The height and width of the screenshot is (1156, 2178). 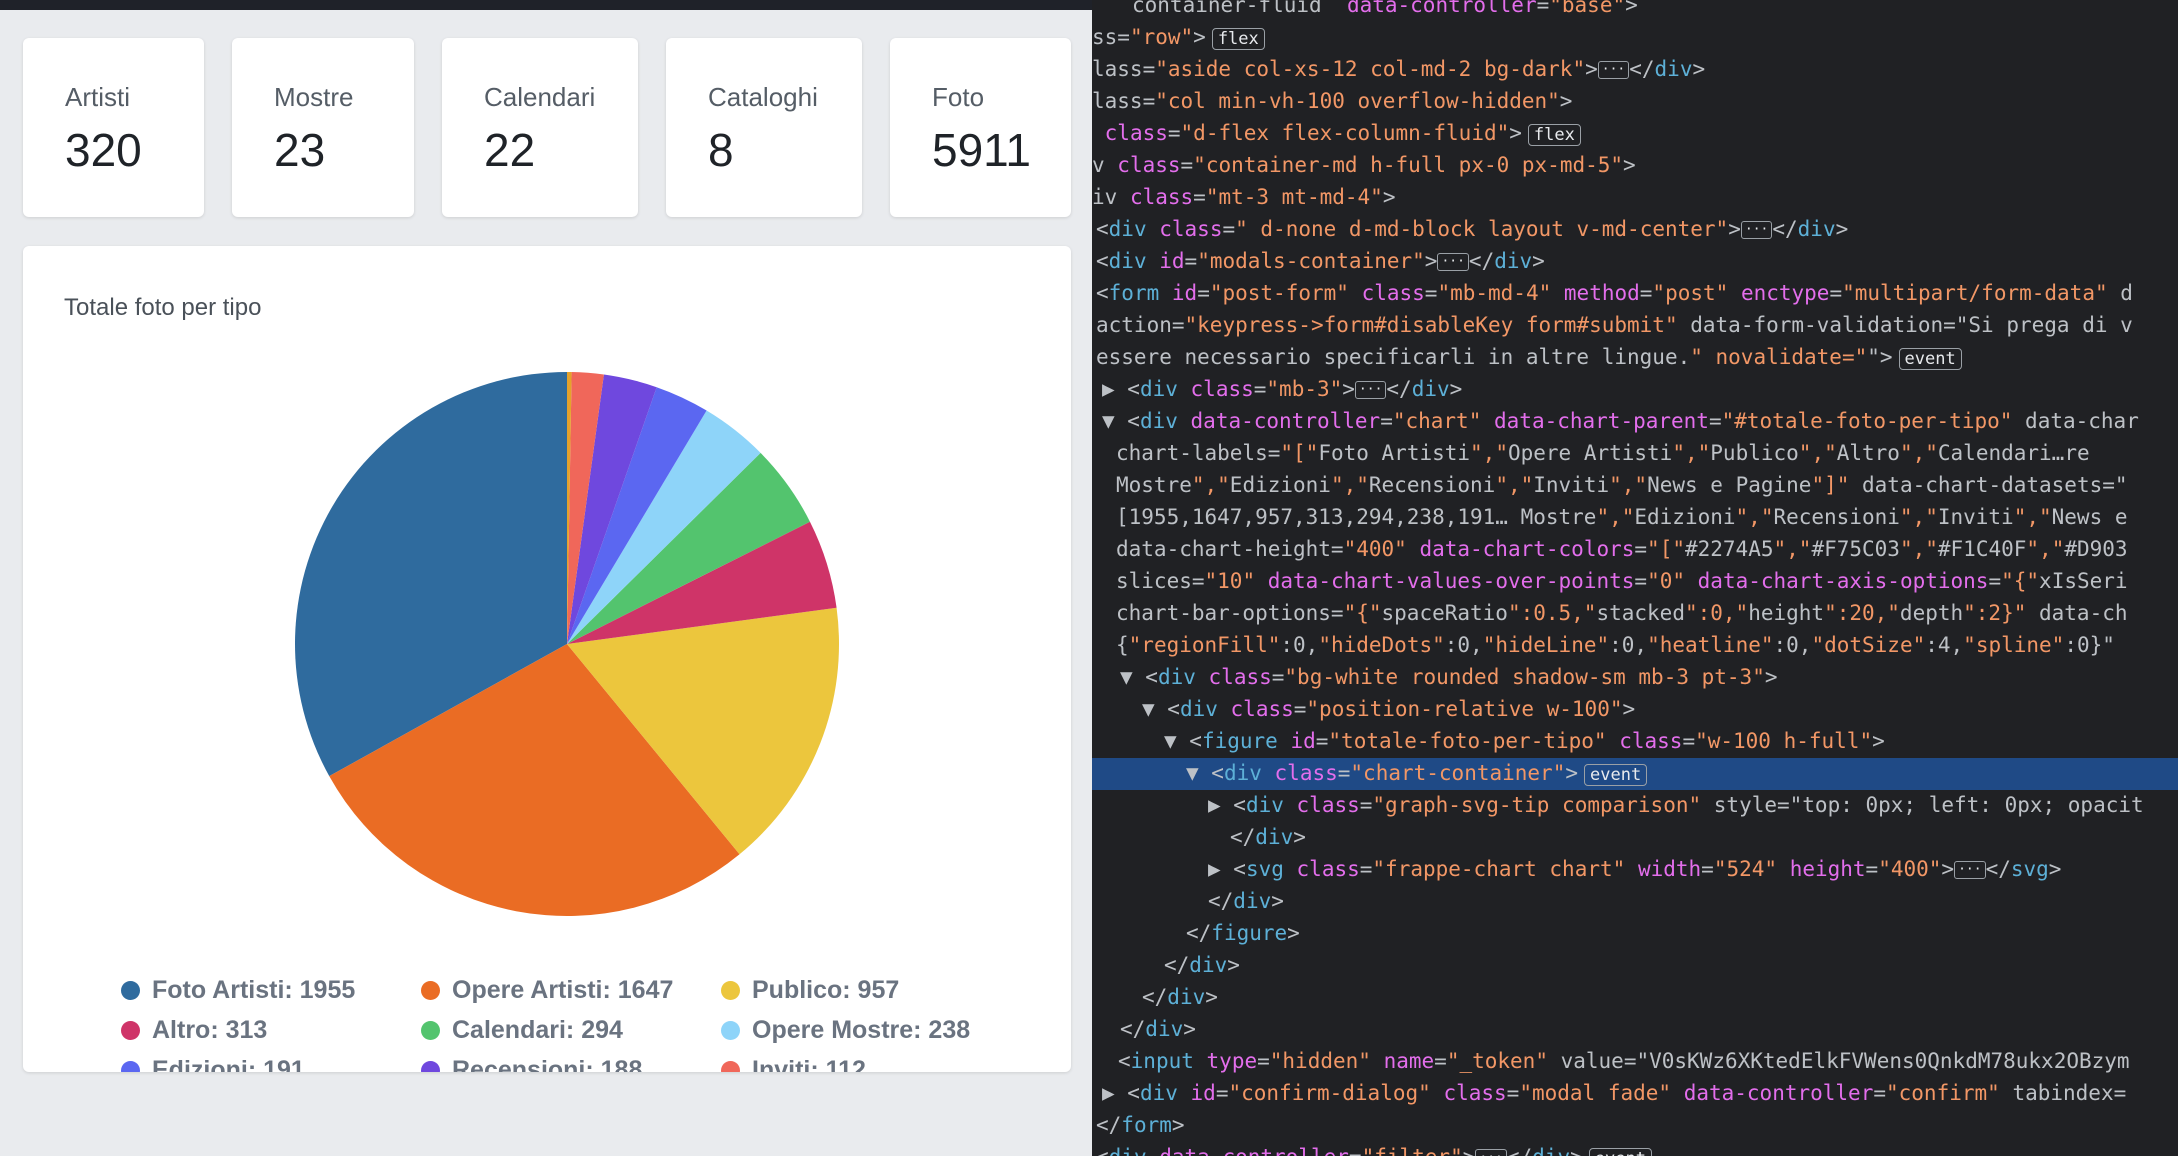 I want to click on stat-card-mostre: Mostre 23, so click(x=323, y=127).